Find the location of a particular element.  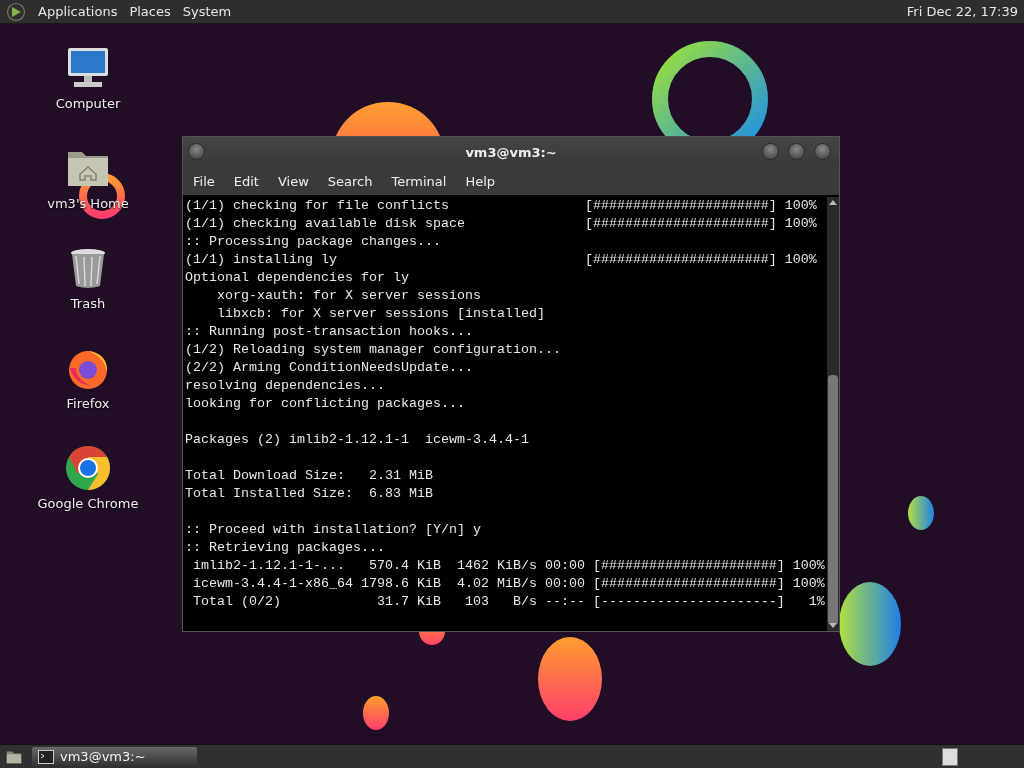

close-button is located at coordinates (822, 151).